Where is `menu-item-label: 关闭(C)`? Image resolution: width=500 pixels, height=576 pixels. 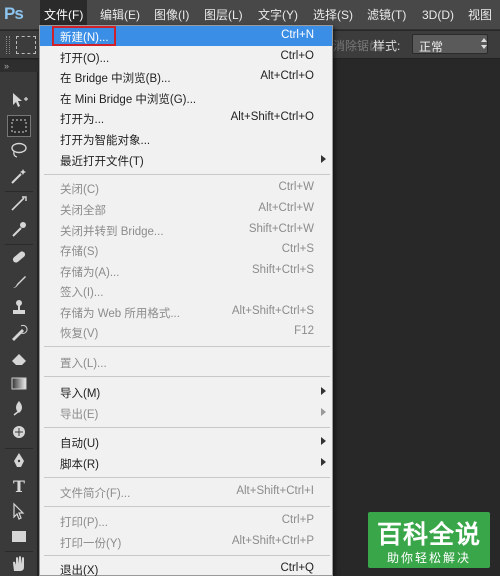 menu-item-label: 关闭(C) is located at coordinates (79, 190).